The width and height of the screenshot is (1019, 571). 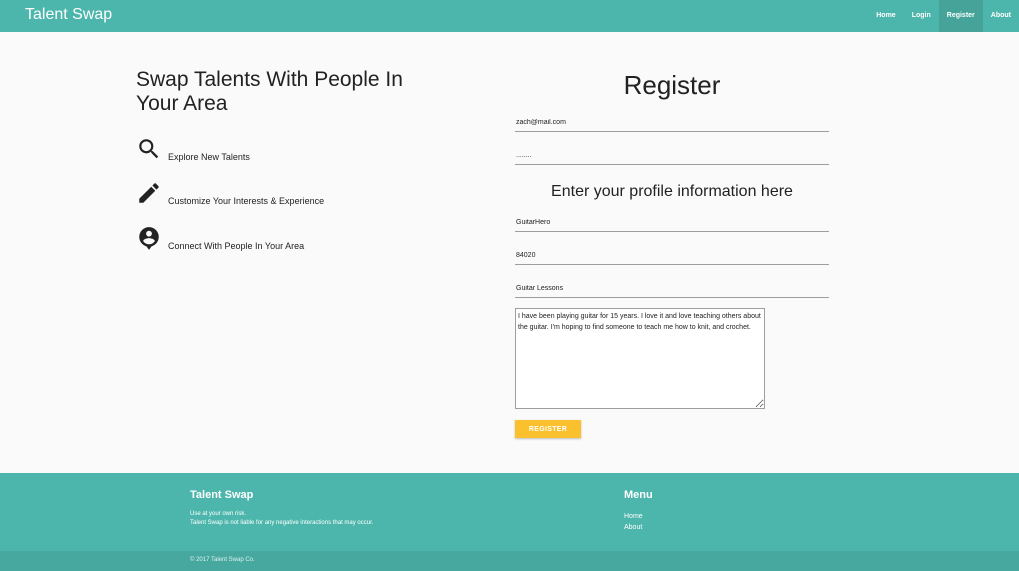 I want to click on top-navbar: Talent Swap Home Login Register About, so click(x=509, y=16).